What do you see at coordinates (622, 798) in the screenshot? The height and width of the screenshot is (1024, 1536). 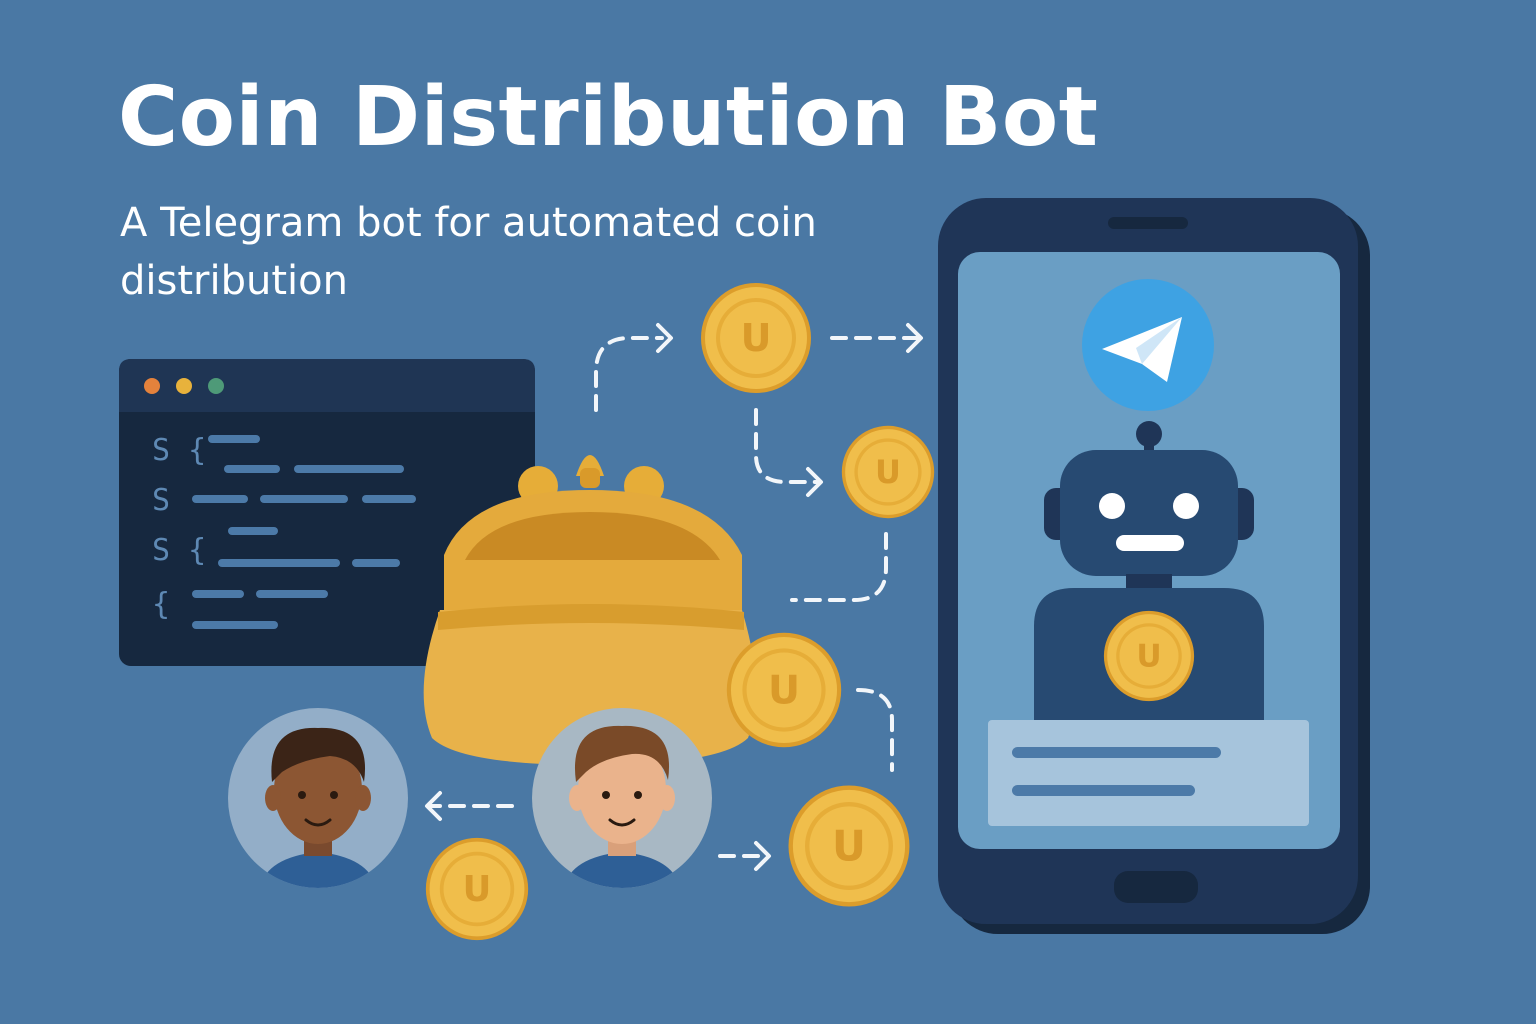 I see `user-avatar-right` at bounding box center [622, 798].